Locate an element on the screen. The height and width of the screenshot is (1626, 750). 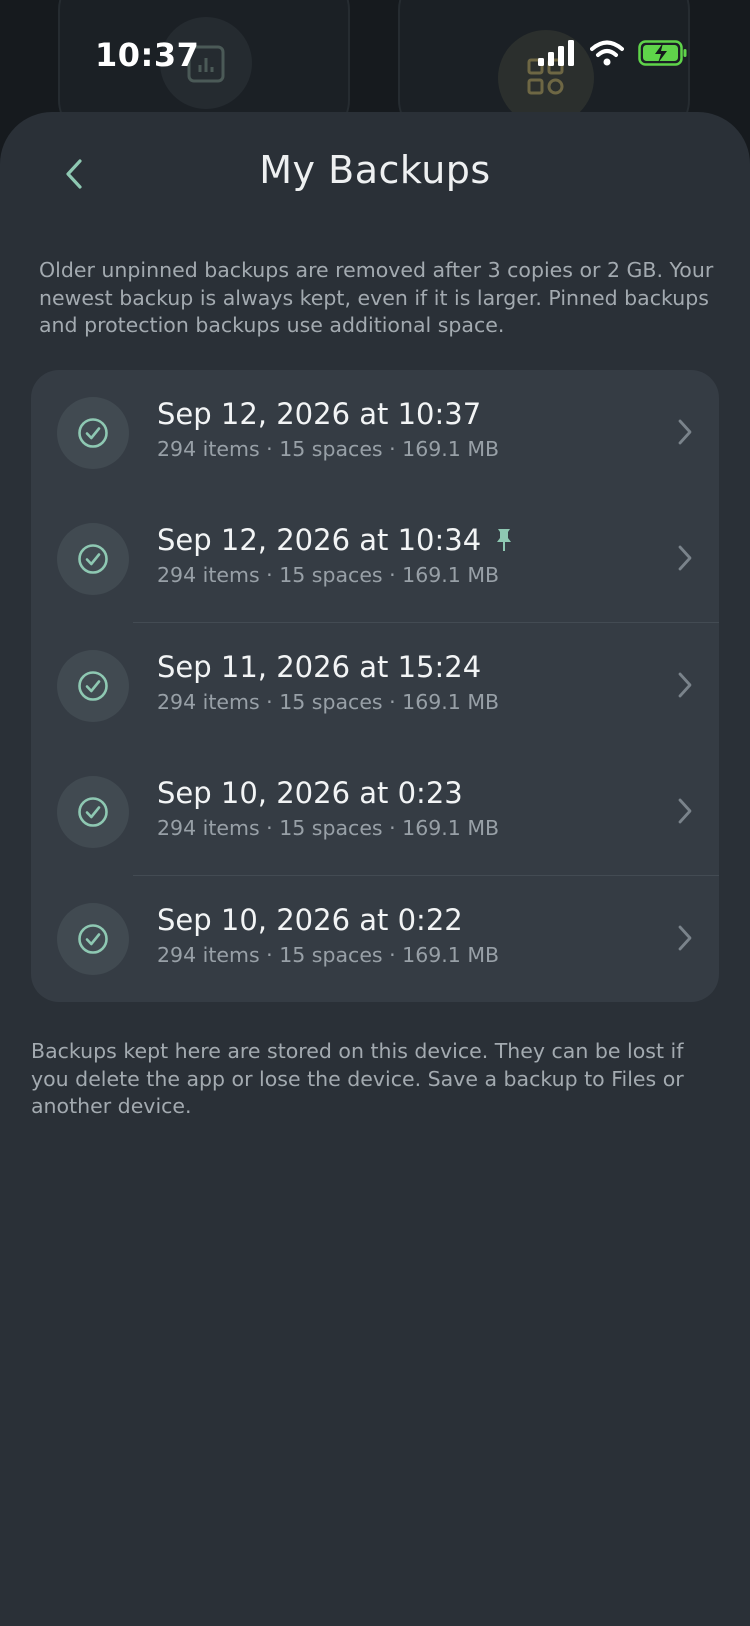
backup-title: Sep 12, 2026 at 10:37 is located at coordinates (319, 414).